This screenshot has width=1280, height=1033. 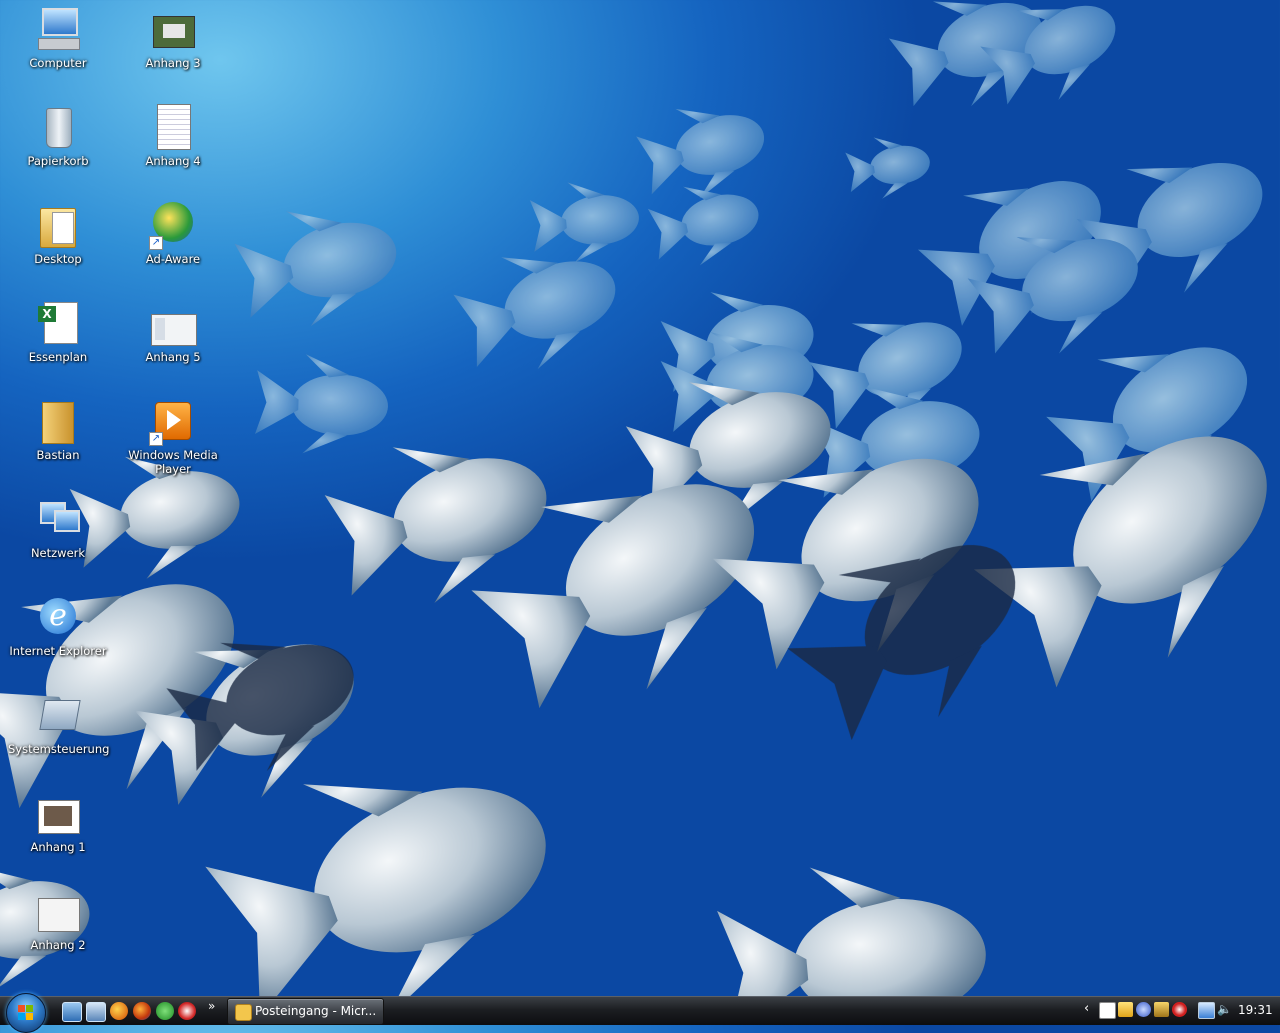 What do you see at coordinates (1179, 1009) in the screenshot?
I see `antivirus-icon` at bounding box center [1179, 1009].